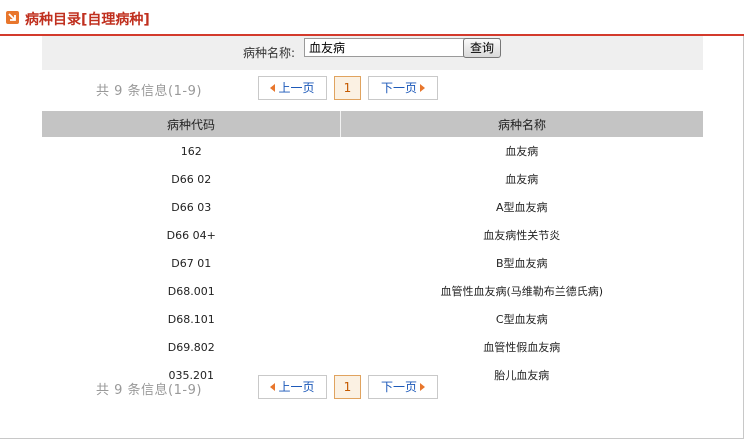 This screenshot has width=744, height=439. I want to click on column-header-name: 病种名称, so click(521, 124).